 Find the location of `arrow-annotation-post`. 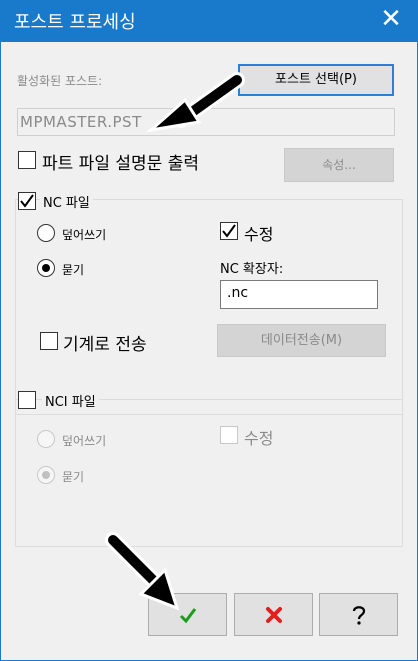

arrow-annotation-post is located at coordinates (195, 102).